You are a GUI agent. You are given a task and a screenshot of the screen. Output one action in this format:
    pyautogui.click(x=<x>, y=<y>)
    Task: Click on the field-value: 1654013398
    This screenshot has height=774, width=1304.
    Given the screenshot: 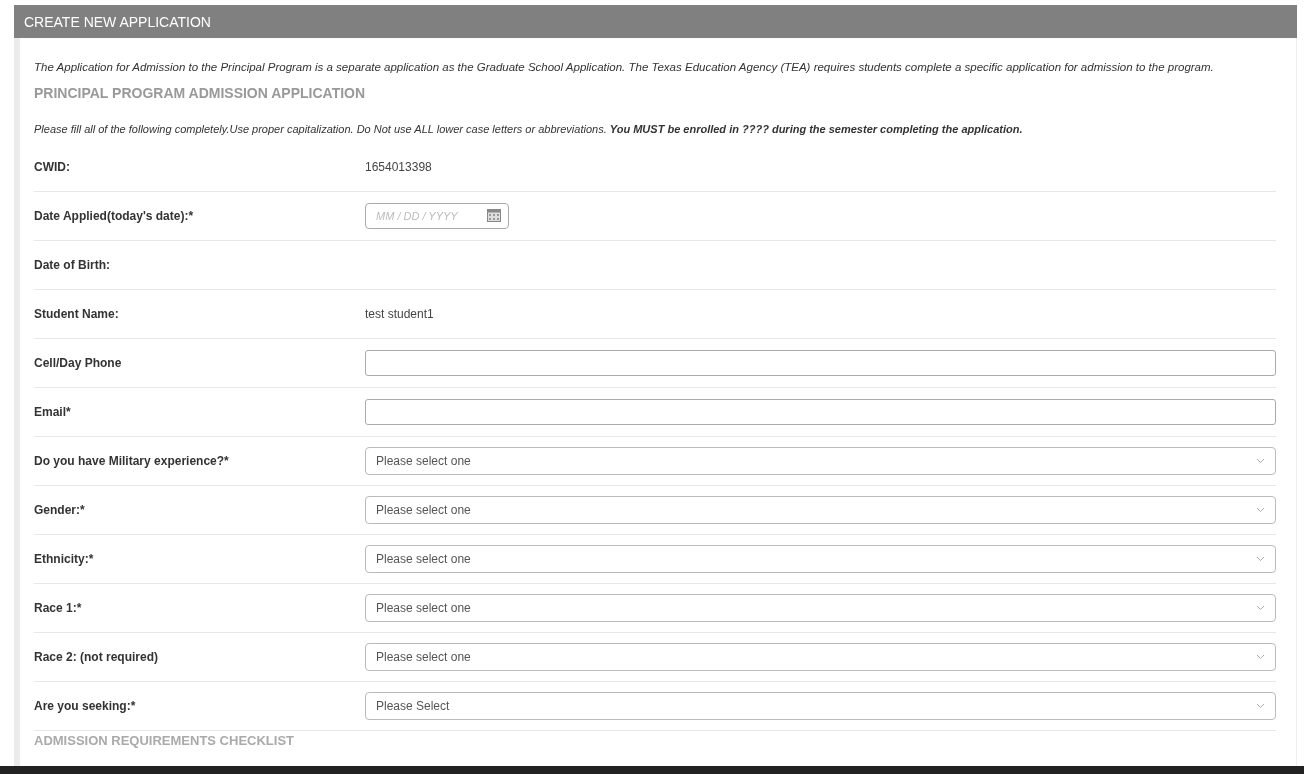 What is the action you would take?
    pyautogui.click(x=398, y=167)
    